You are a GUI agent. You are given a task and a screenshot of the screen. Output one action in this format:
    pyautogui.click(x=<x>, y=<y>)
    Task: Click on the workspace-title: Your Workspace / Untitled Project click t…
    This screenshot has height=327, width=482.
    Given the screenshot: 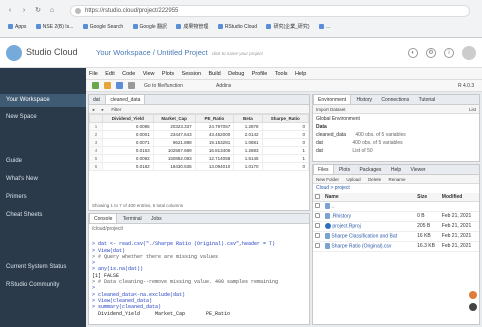 What is the action you would take?
    pyautogui.click(x=179, y=52)
    